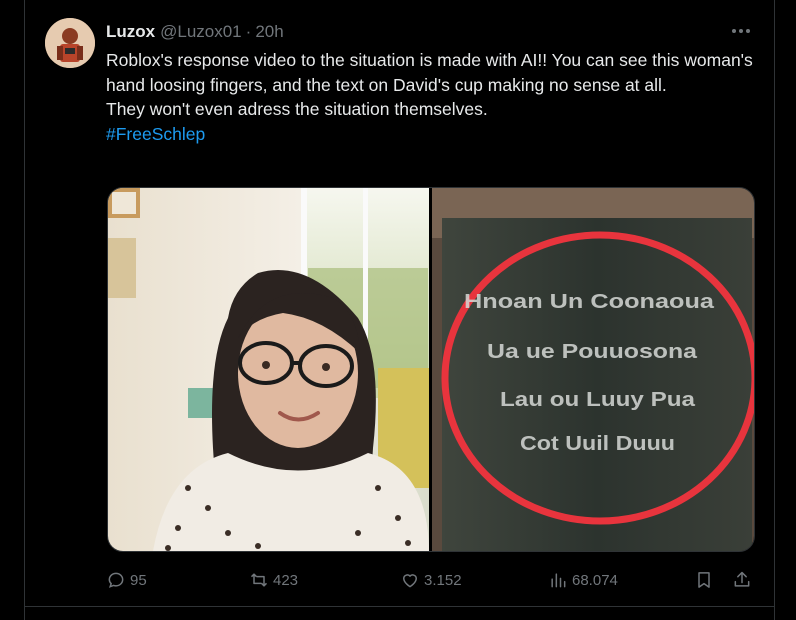  I want to click on hashtag-link: #FreeSchlep, so click(155, 134).